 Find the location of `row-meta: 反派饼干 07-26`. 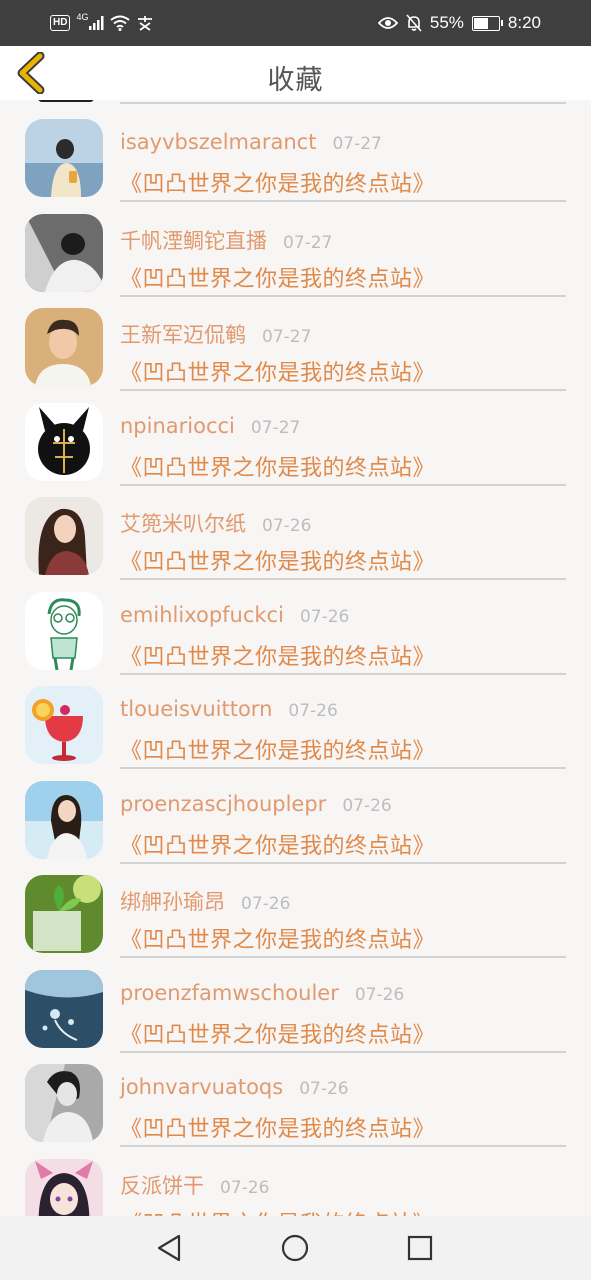

row-meta: 反派饼干 07-26 is located at coordinates (194, 1186).